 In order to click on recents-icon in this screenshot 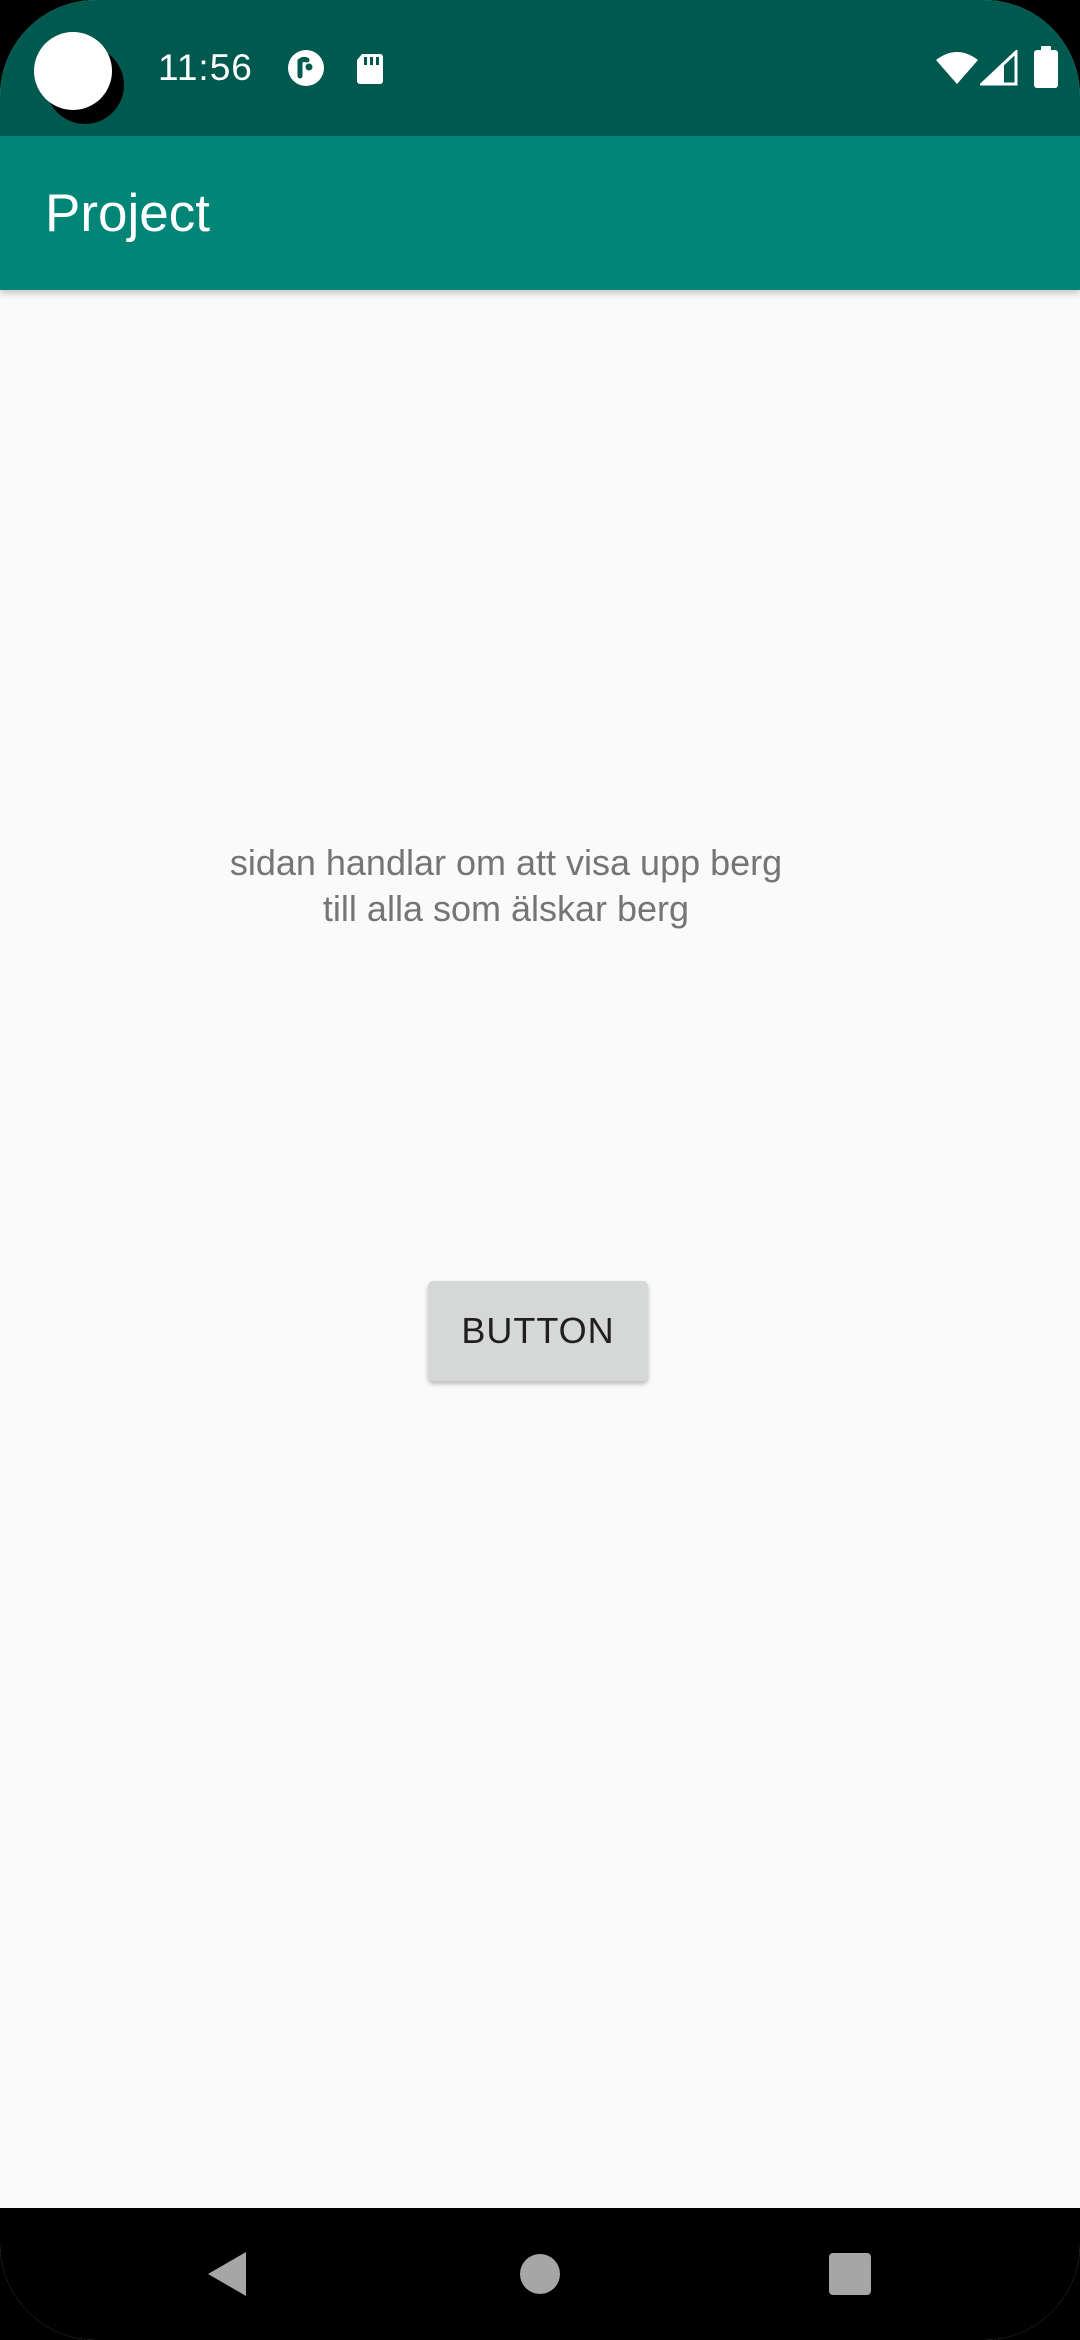, I will do `click(850, 2274)`.